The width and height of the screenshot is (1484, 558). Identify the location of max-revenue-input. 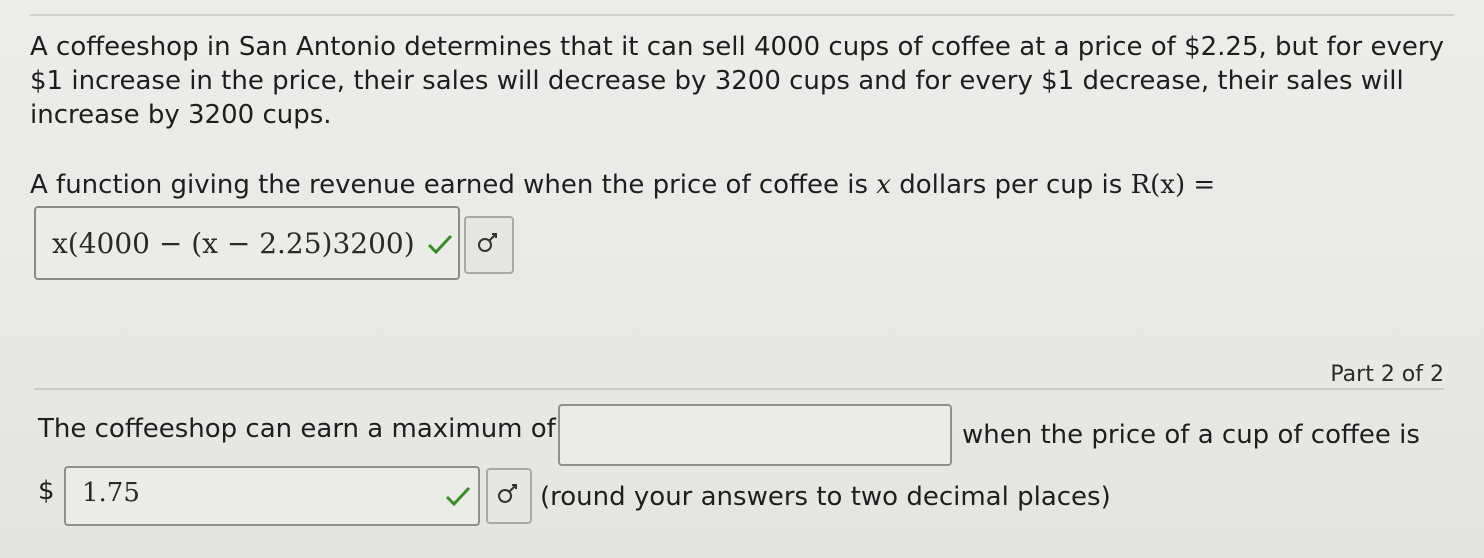
(755, 435).